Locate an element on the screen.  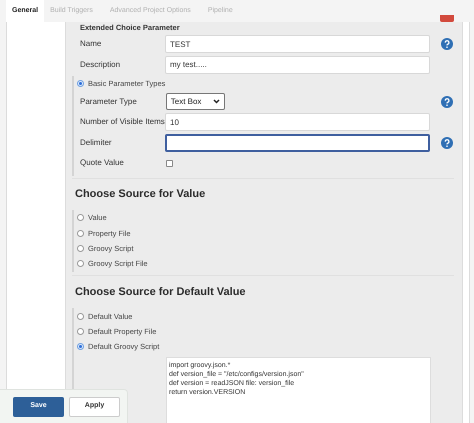
section-heading: Choose Source for Value is located at coordinates (140, 194).